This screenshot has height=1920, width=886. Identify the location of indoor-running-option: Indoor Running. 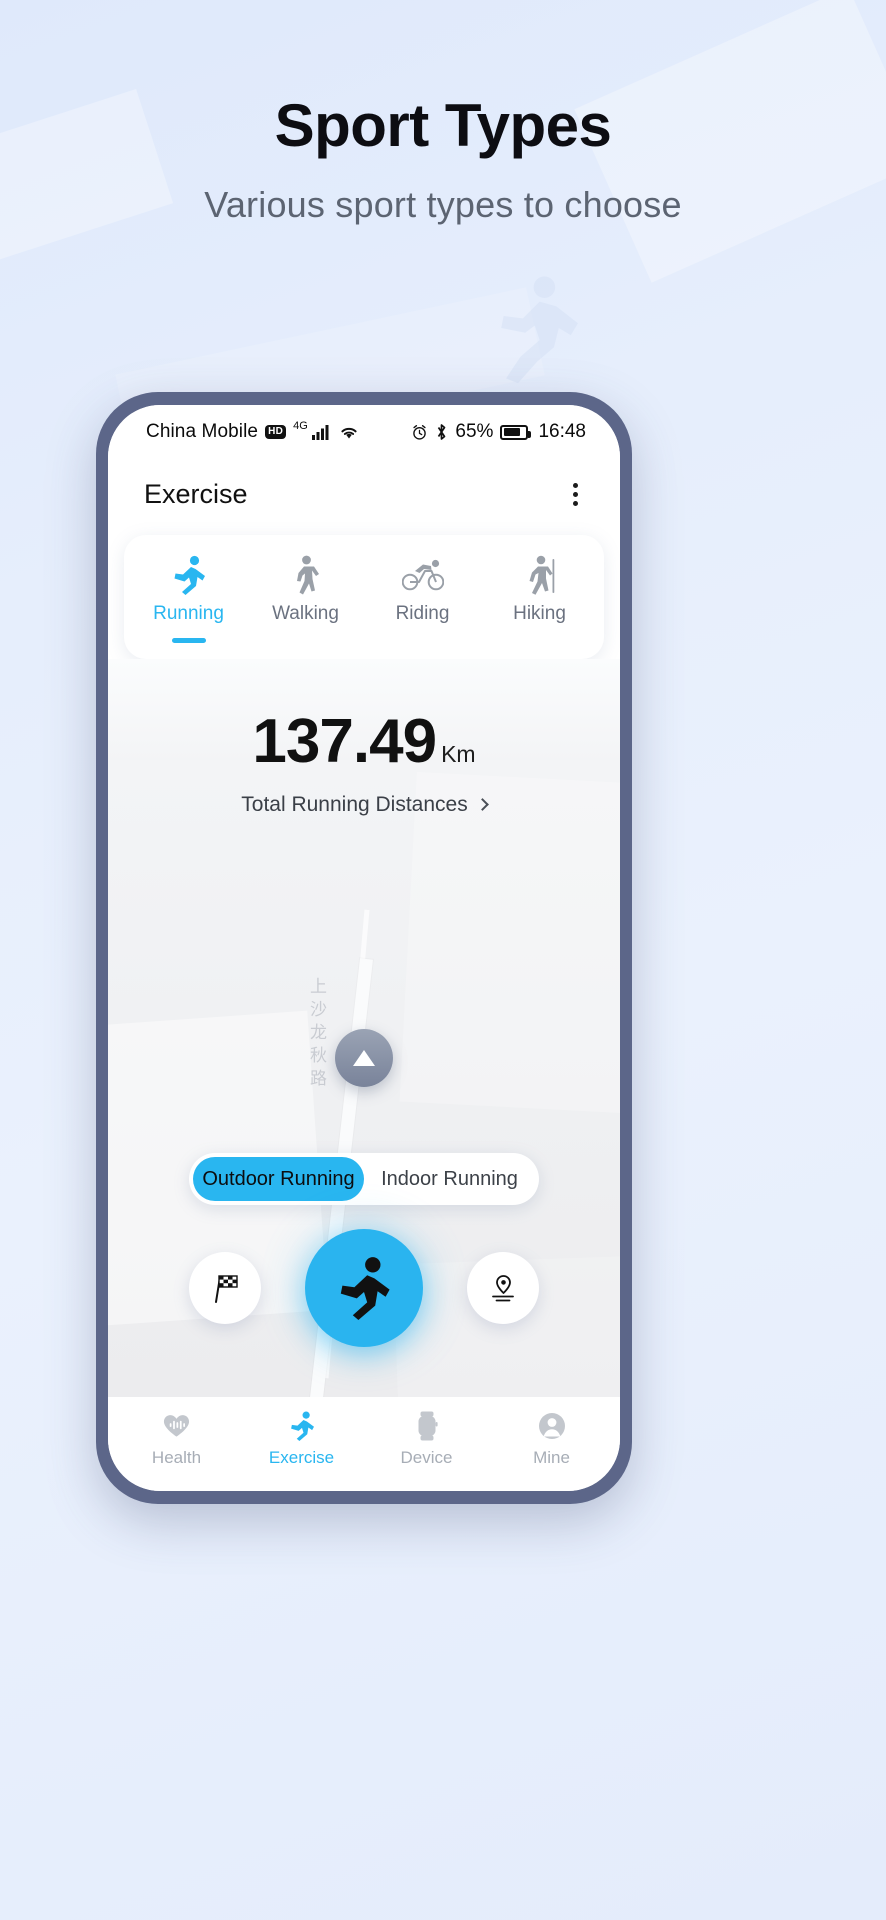
(449, 1179).